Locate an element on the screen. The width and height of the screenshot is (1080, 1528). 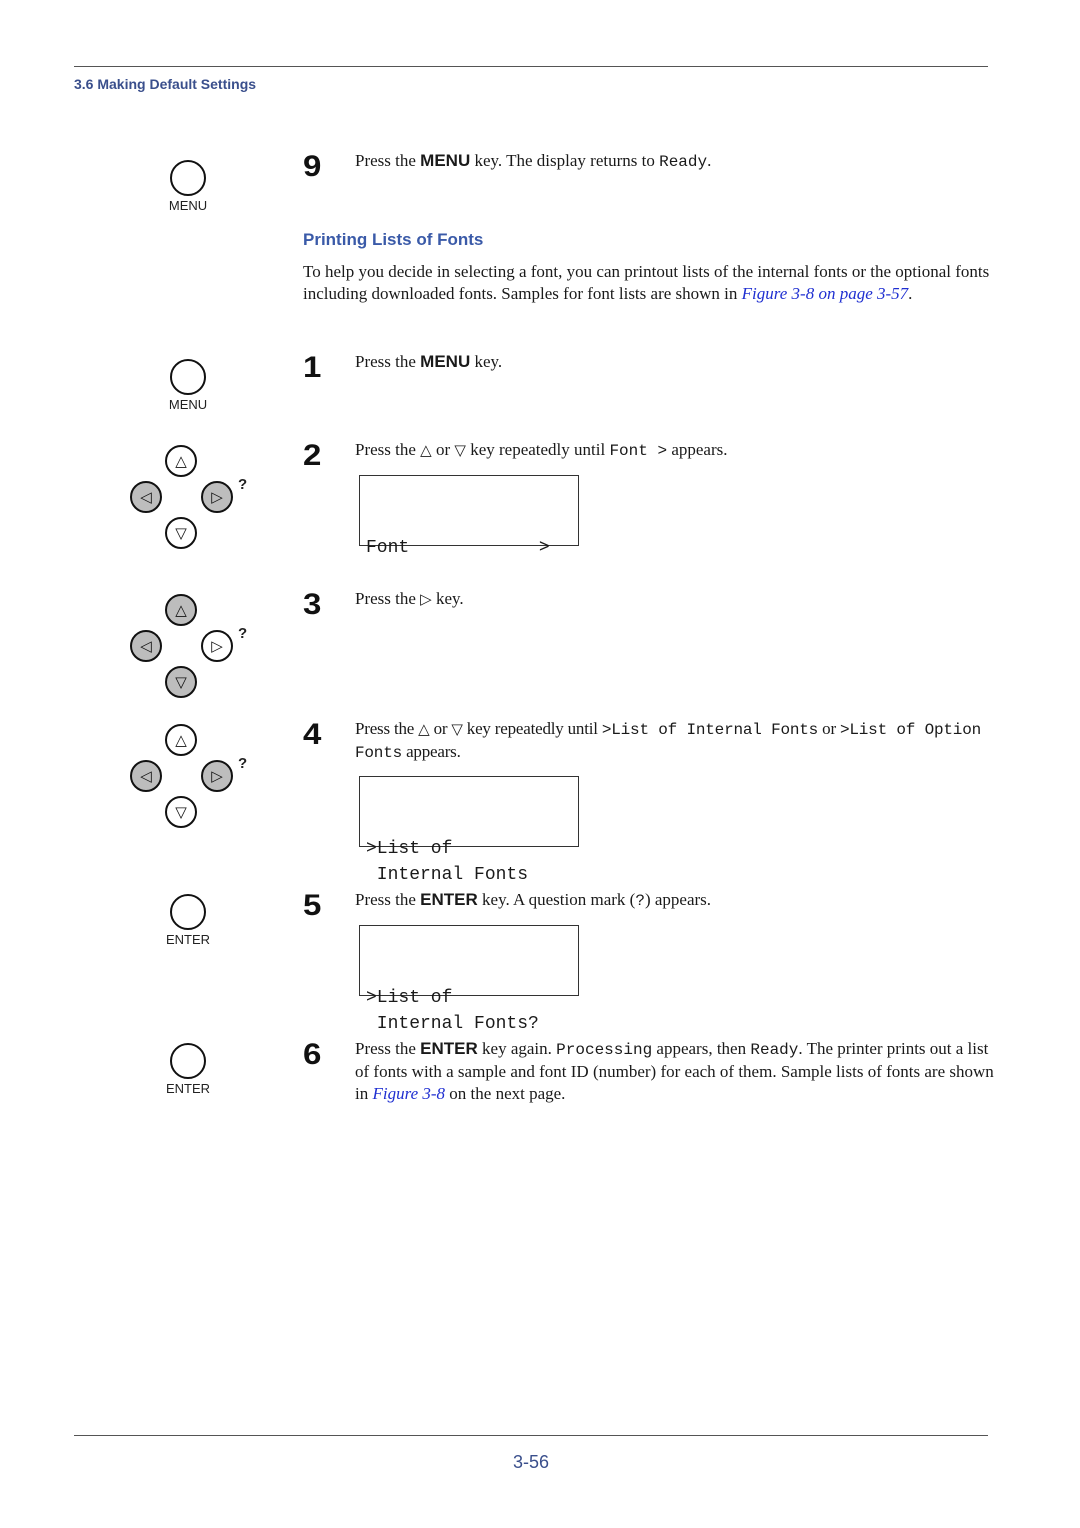
text: appears, then is located at coordinates (701, 1048).